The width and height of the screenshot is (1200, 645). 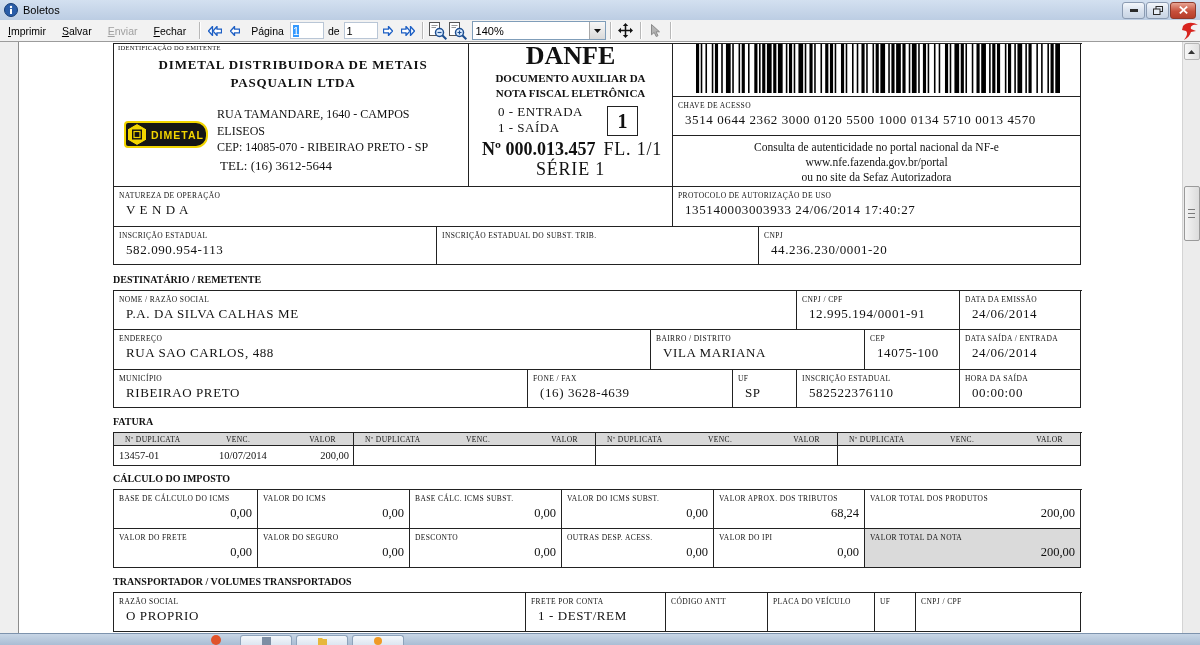 What do you see at coordinates (387, 30) in the screenshot?
I see `right-arrow-icon` at bounding box center [387, 30].